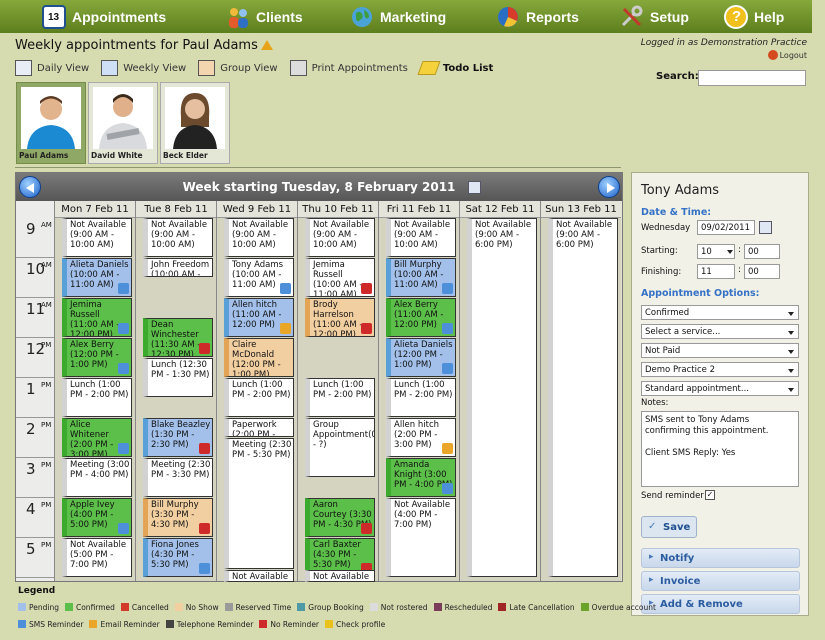 The height and width of the screenshot is (640, 825). Describe the element at coordinates (338, 209) in the screenshot. I see `day-header: Thu 10 Feb 11` at that location.